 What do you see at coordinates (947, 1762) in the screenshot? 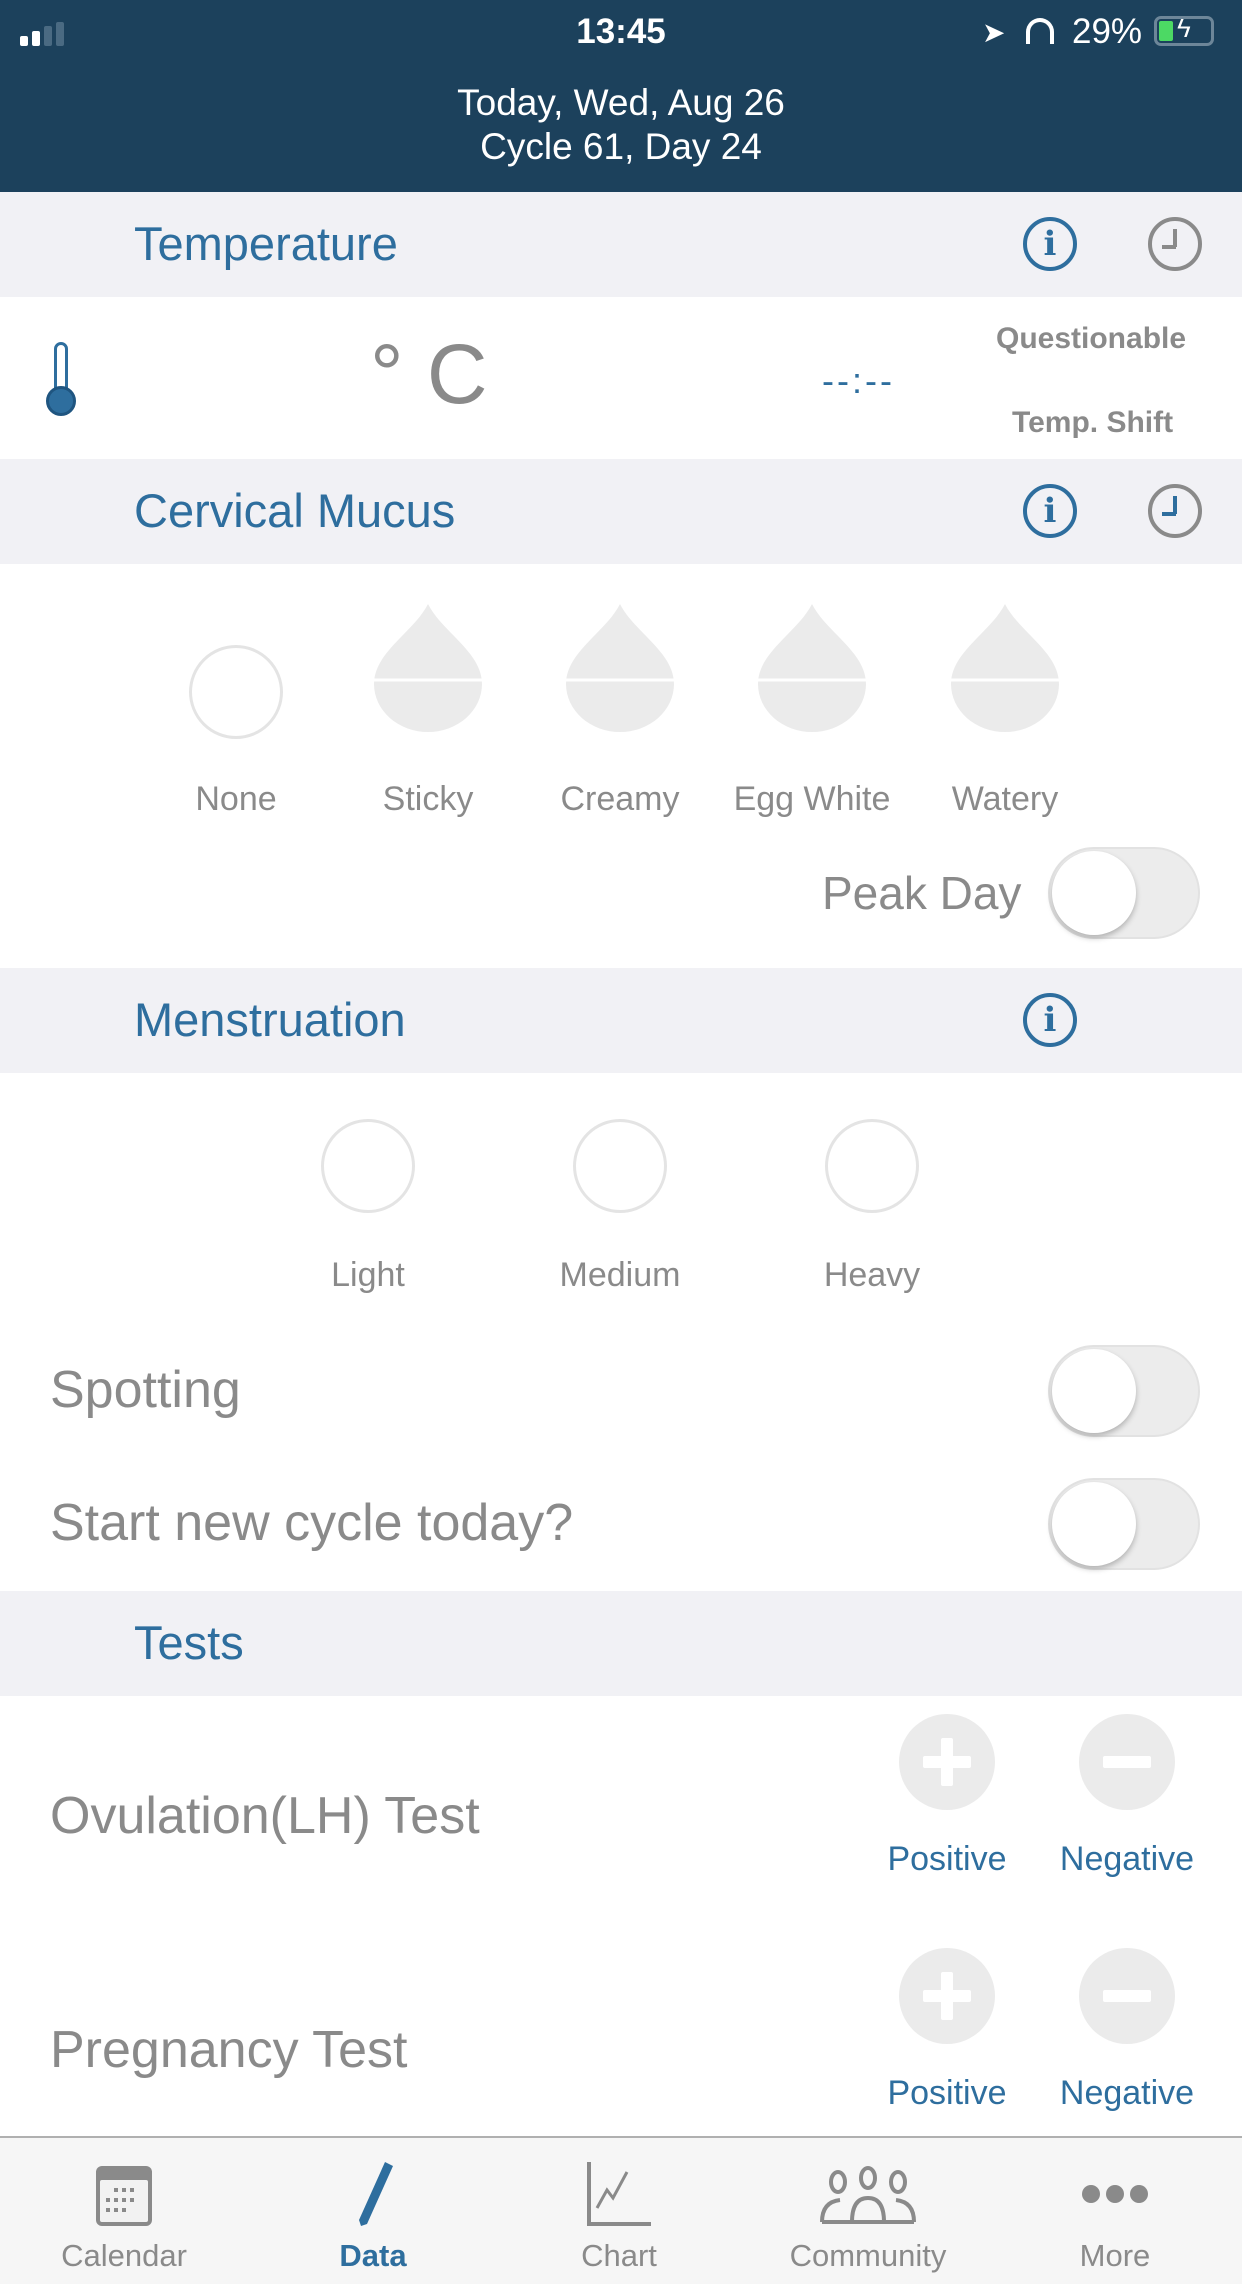
I see `ovulation-positive-button` at bounding box center [947, 1762].